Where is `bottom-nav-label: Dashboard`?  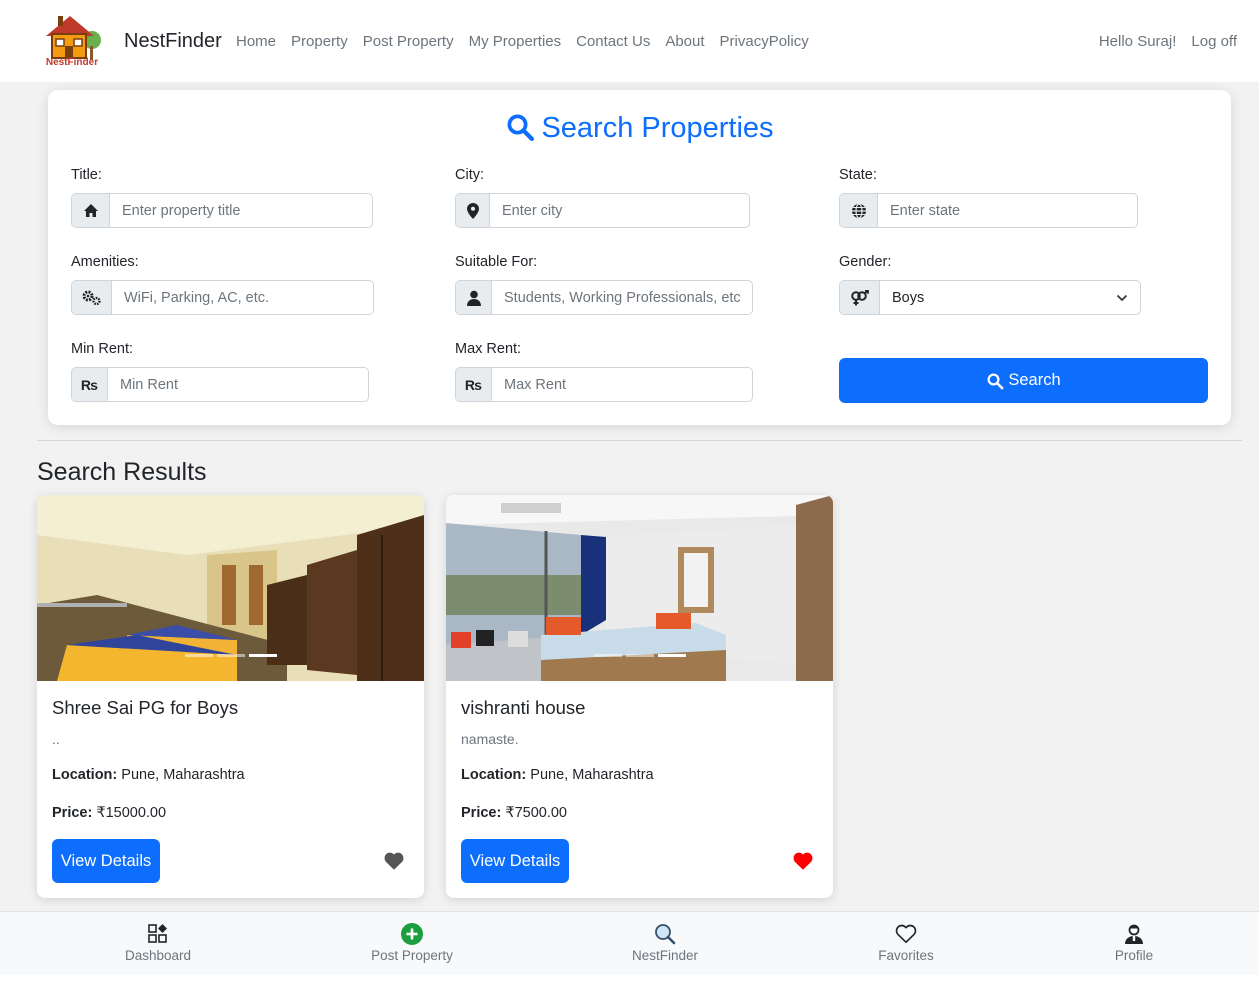 bottom-nav-label: Dashboard is located at coordinates (158, 955).